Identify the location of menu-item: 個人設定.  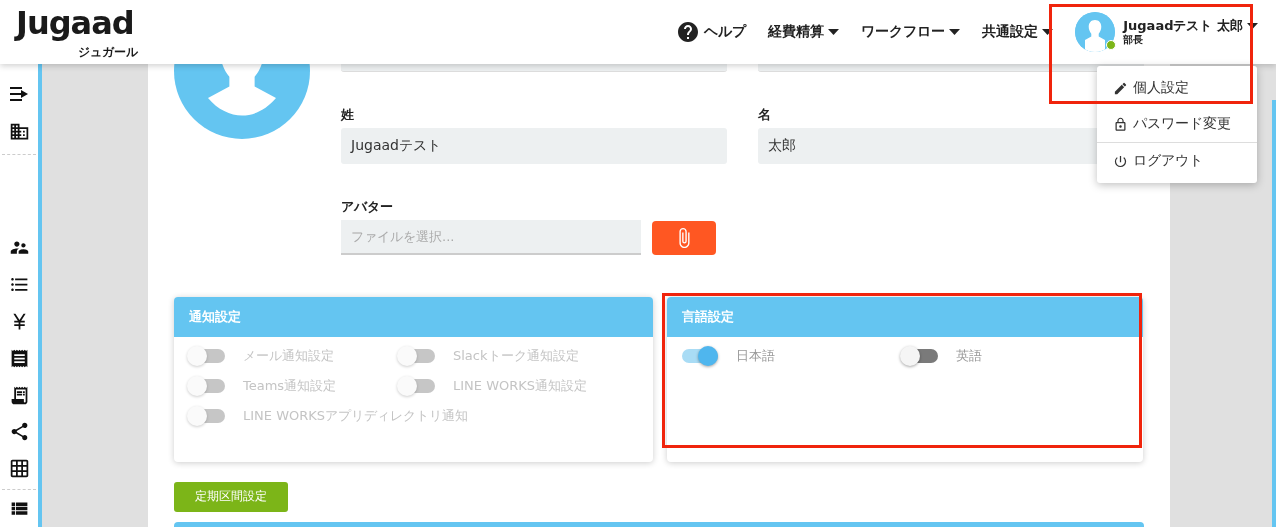
(1177, 88).